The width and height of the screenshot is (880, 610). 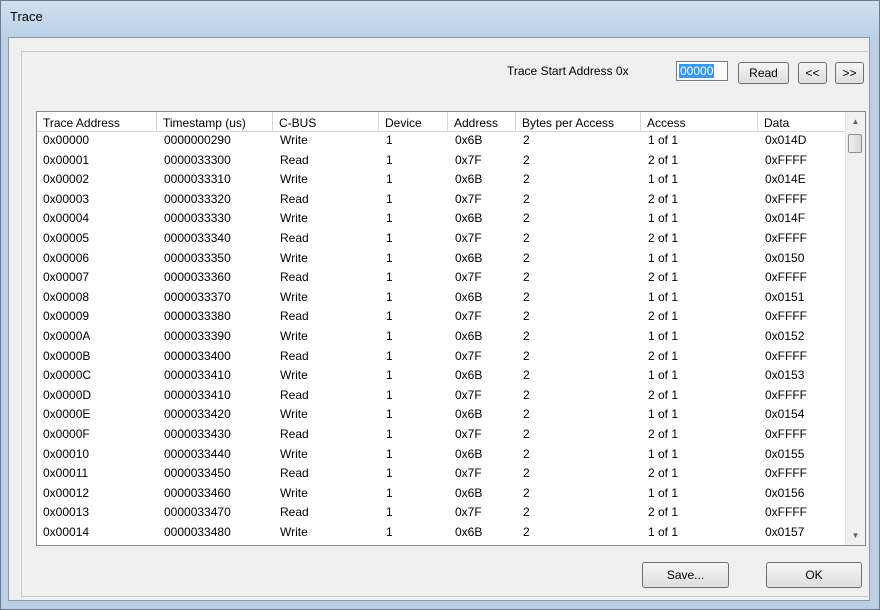 I want to click on previous-page-button: <<, so click(x=812, y=73).